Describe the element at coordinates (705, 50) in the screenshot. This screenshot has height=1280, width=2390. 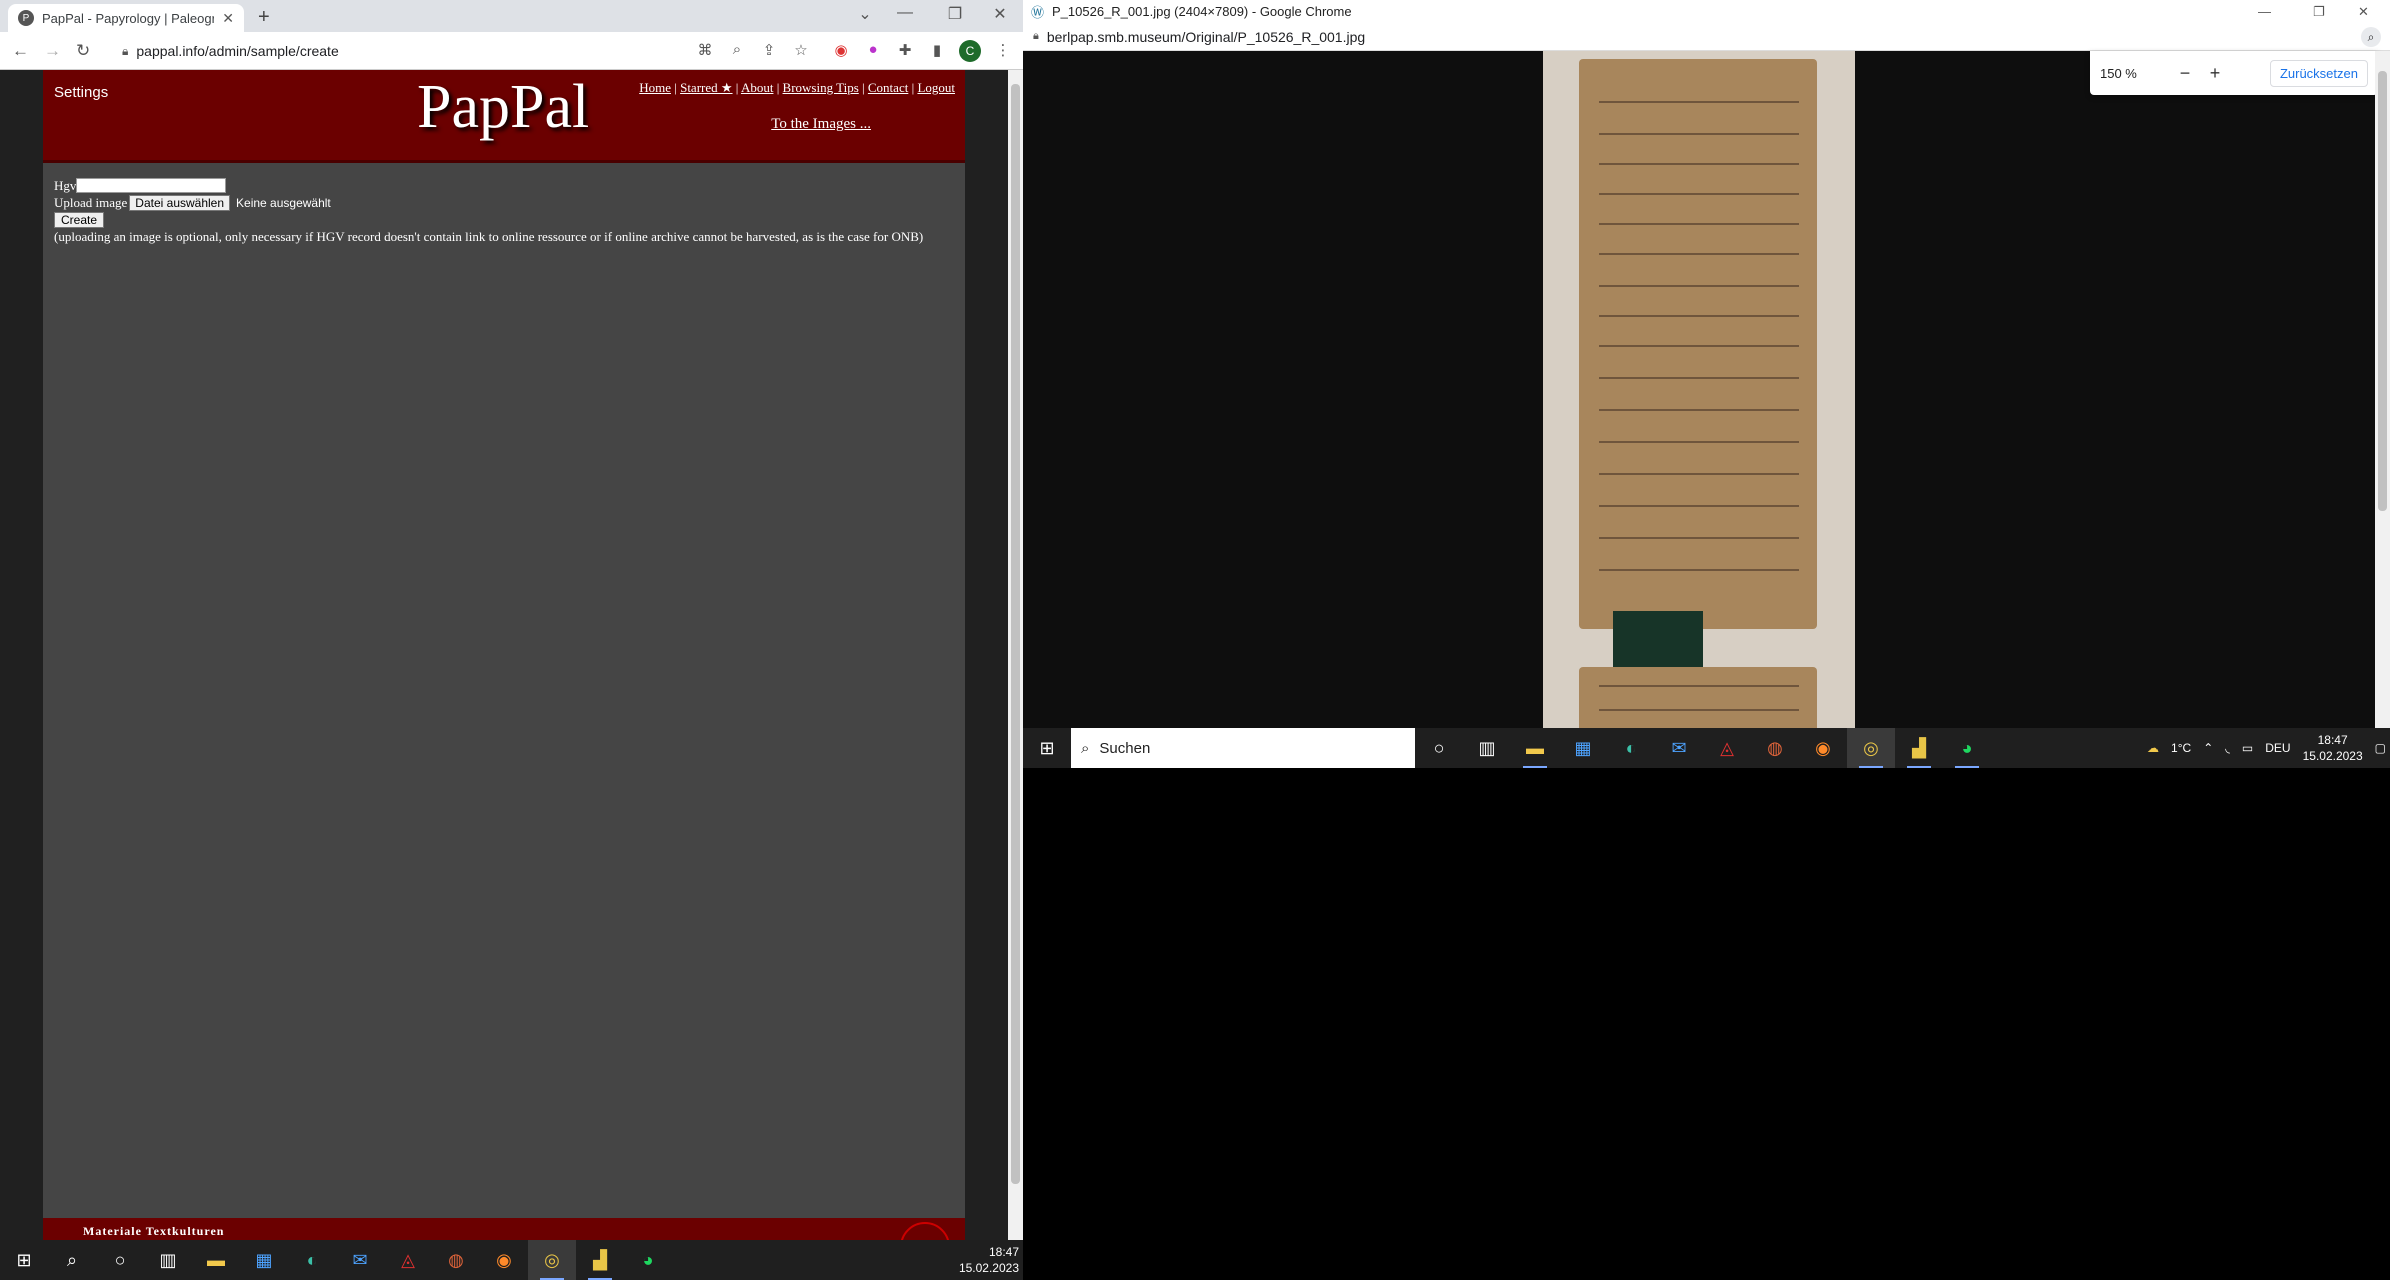
I see `translate-icon: ⌘` at that location.